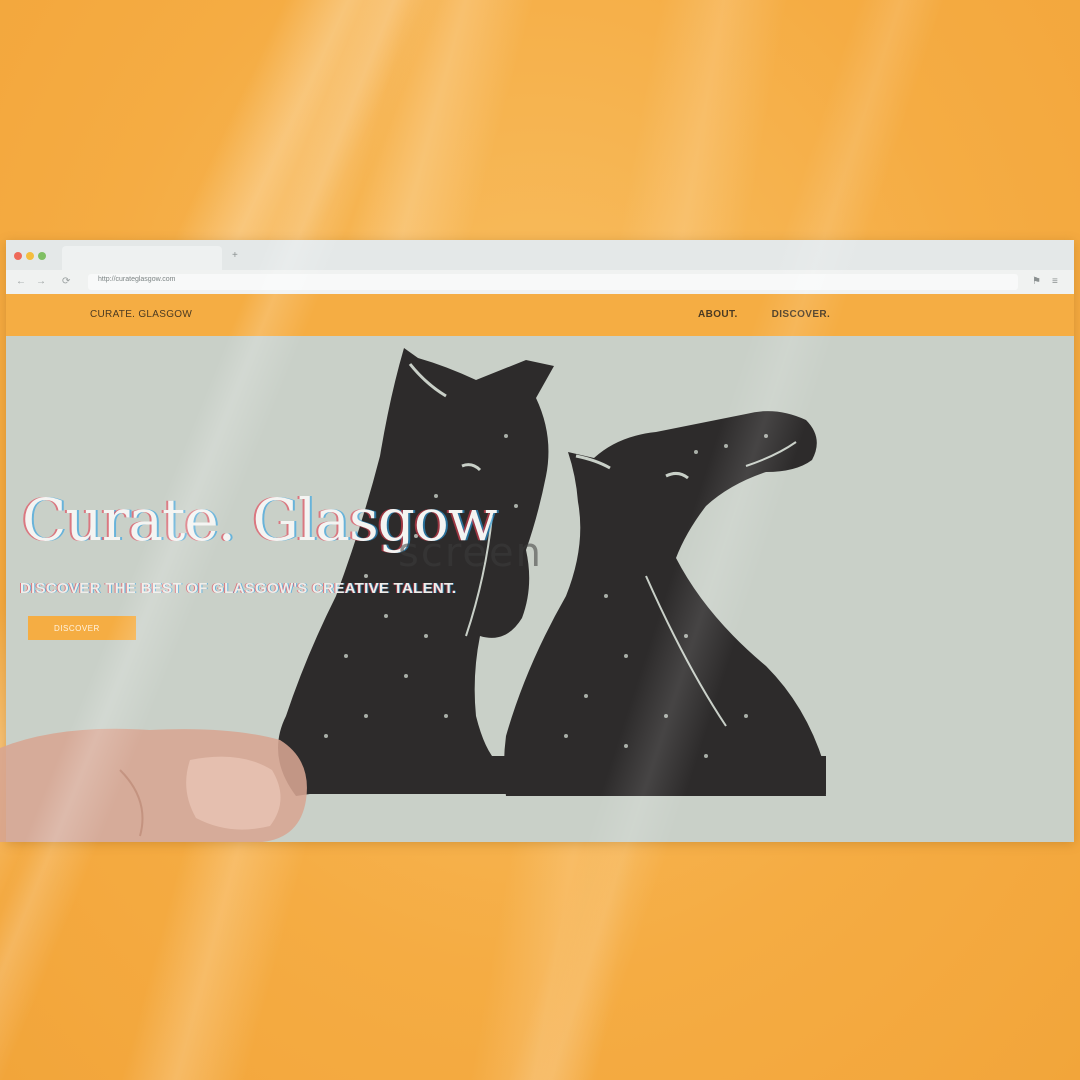 This screenshot has width=1080, height=1080. What do you see at coordinates (553, 282) in the screenshot?
I see `address-bar: http://curateglasgow.com` at bounding box center [553, 282].